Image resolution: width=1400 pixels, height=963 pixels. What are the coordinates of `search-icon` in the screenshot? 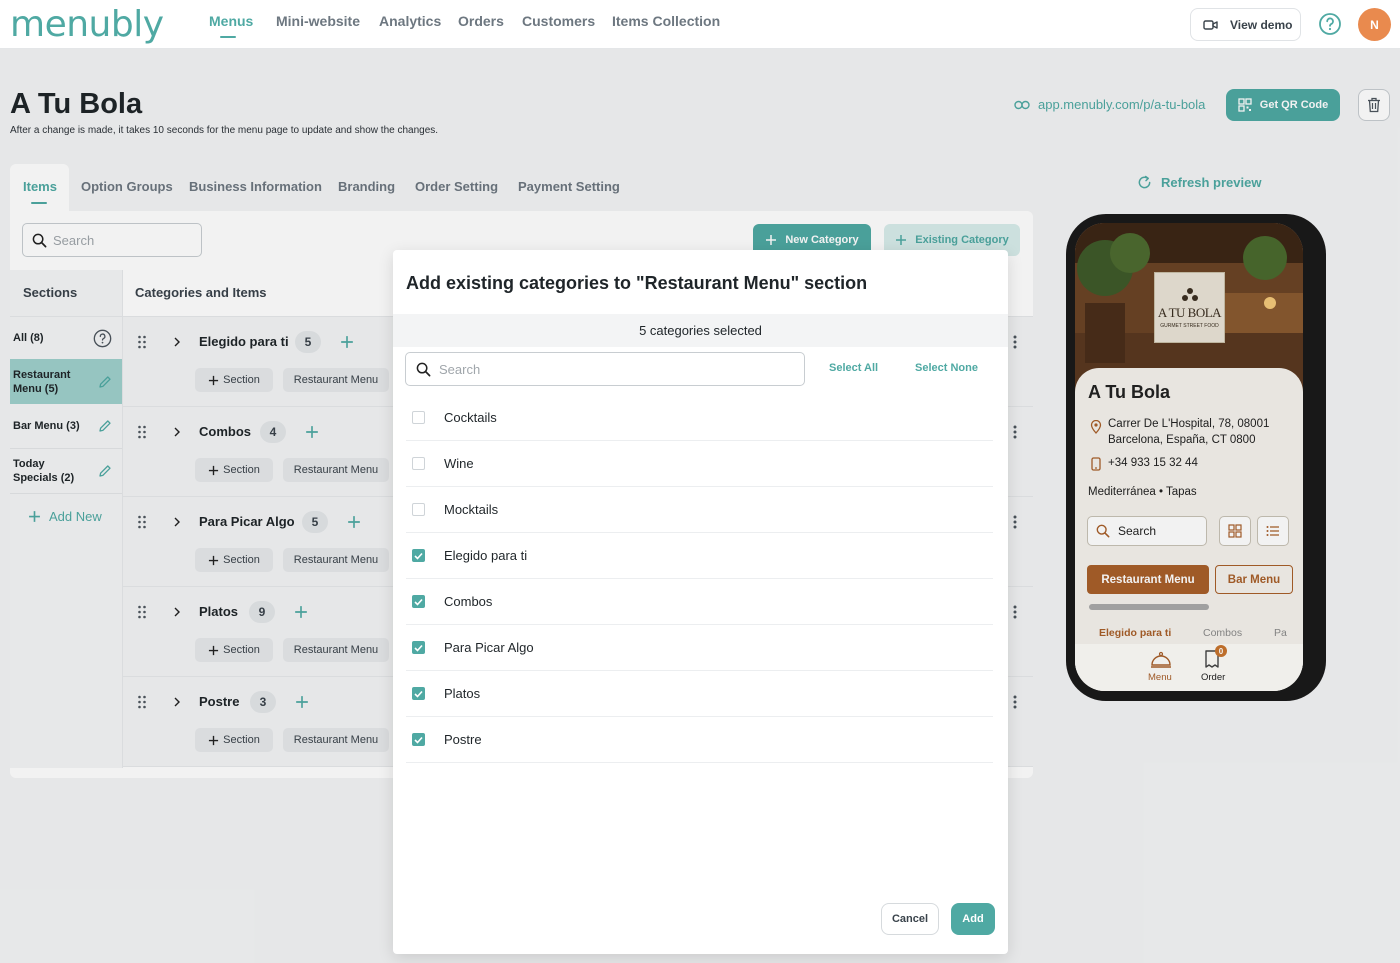 It's located at (423, 369).